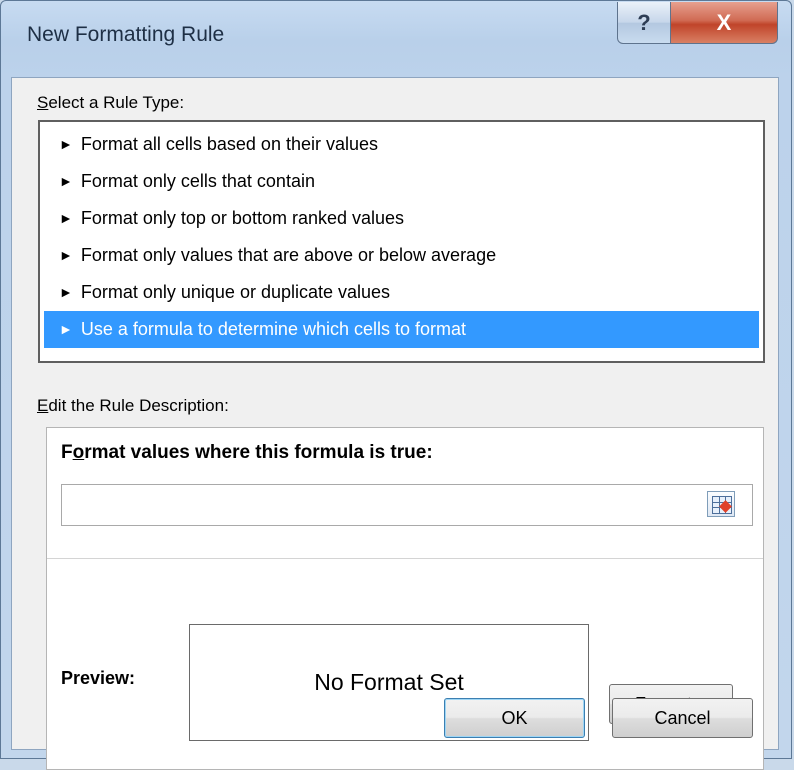  I want to click on close-button: X, so click(724, 23).